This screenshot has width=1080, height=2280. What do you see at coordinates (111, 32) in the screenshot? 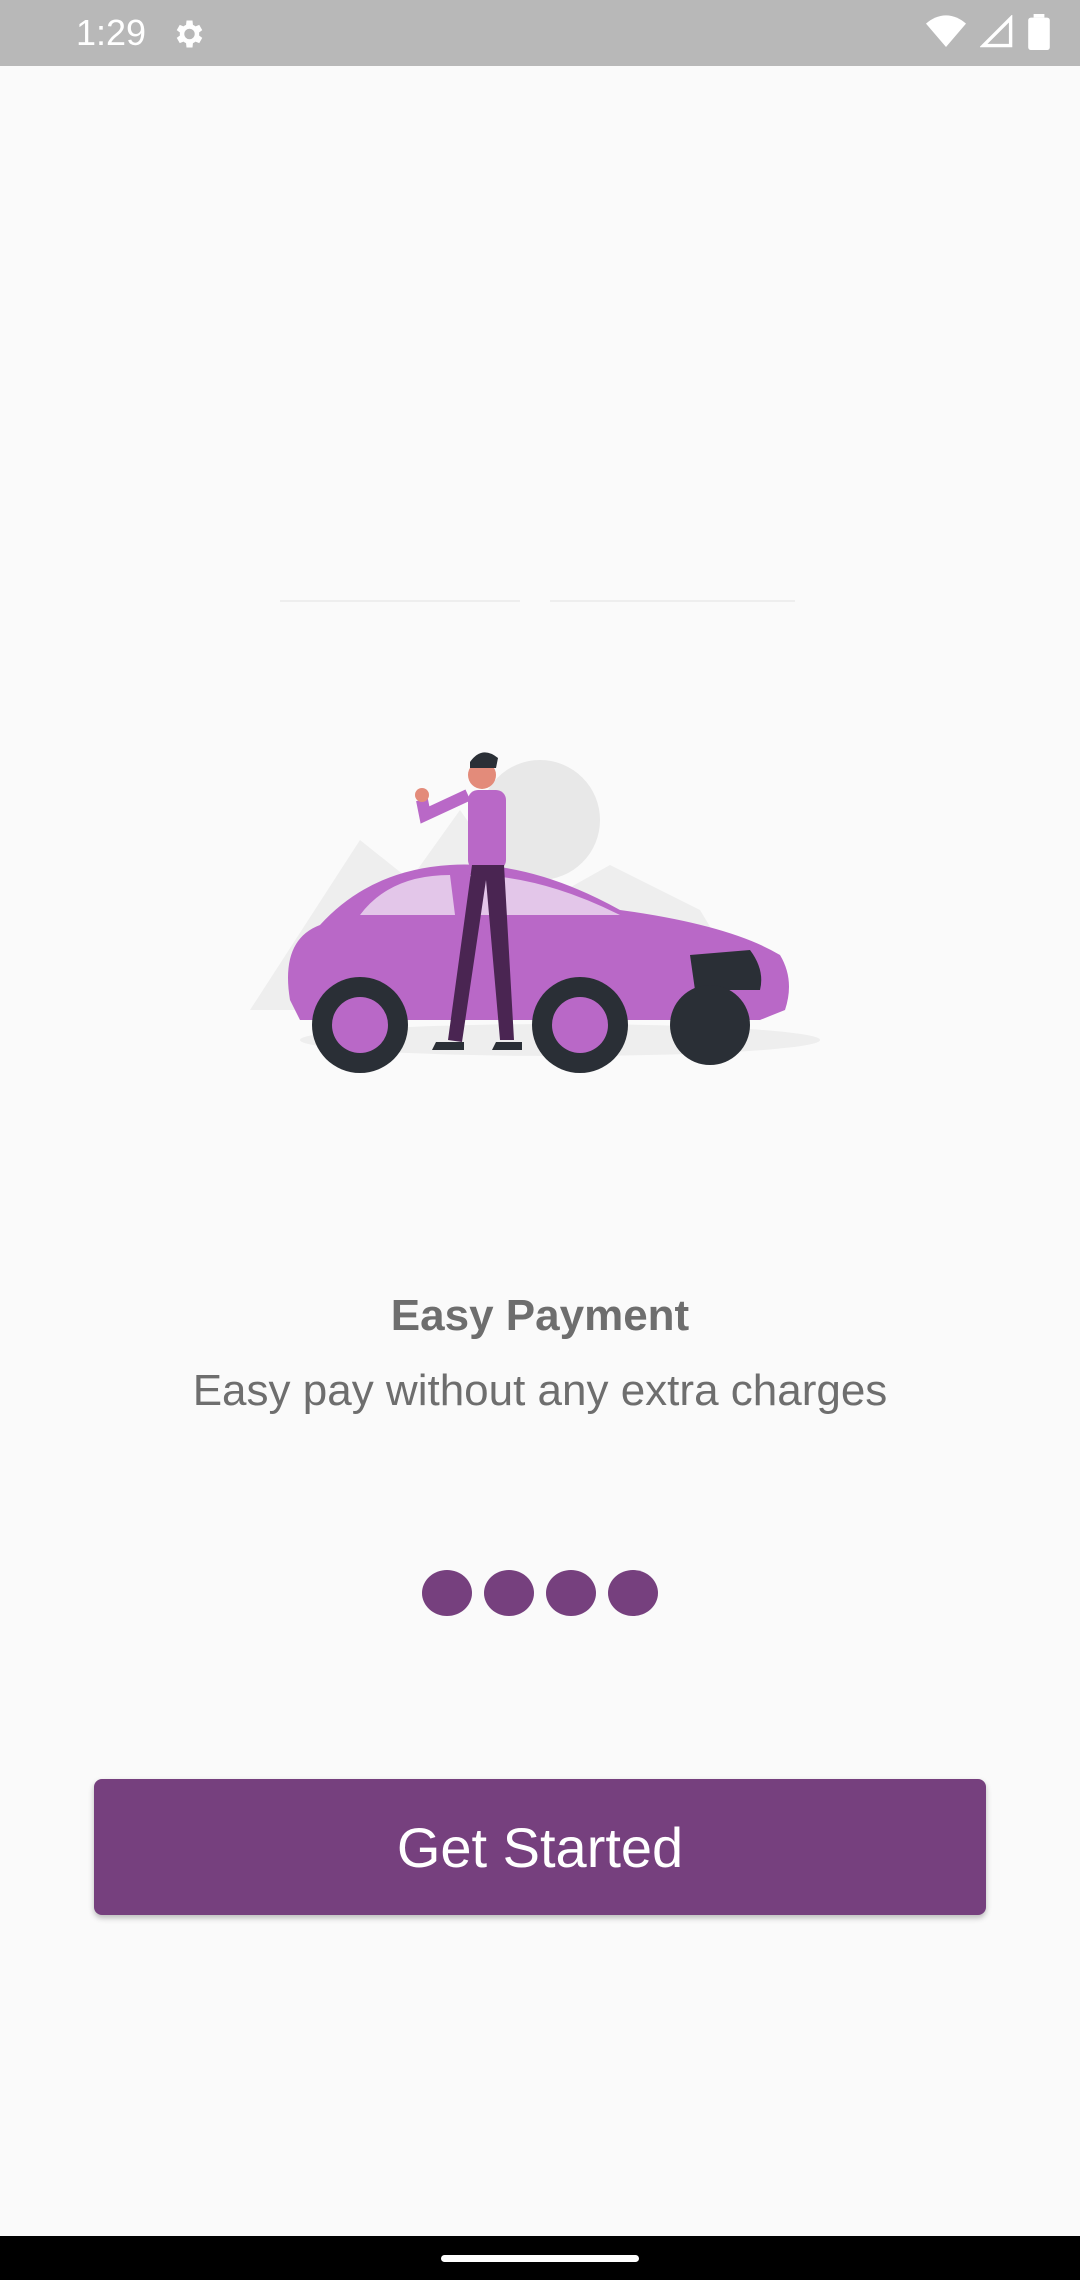
I see `status-time: 1:29` at bounding box center [111, 32].